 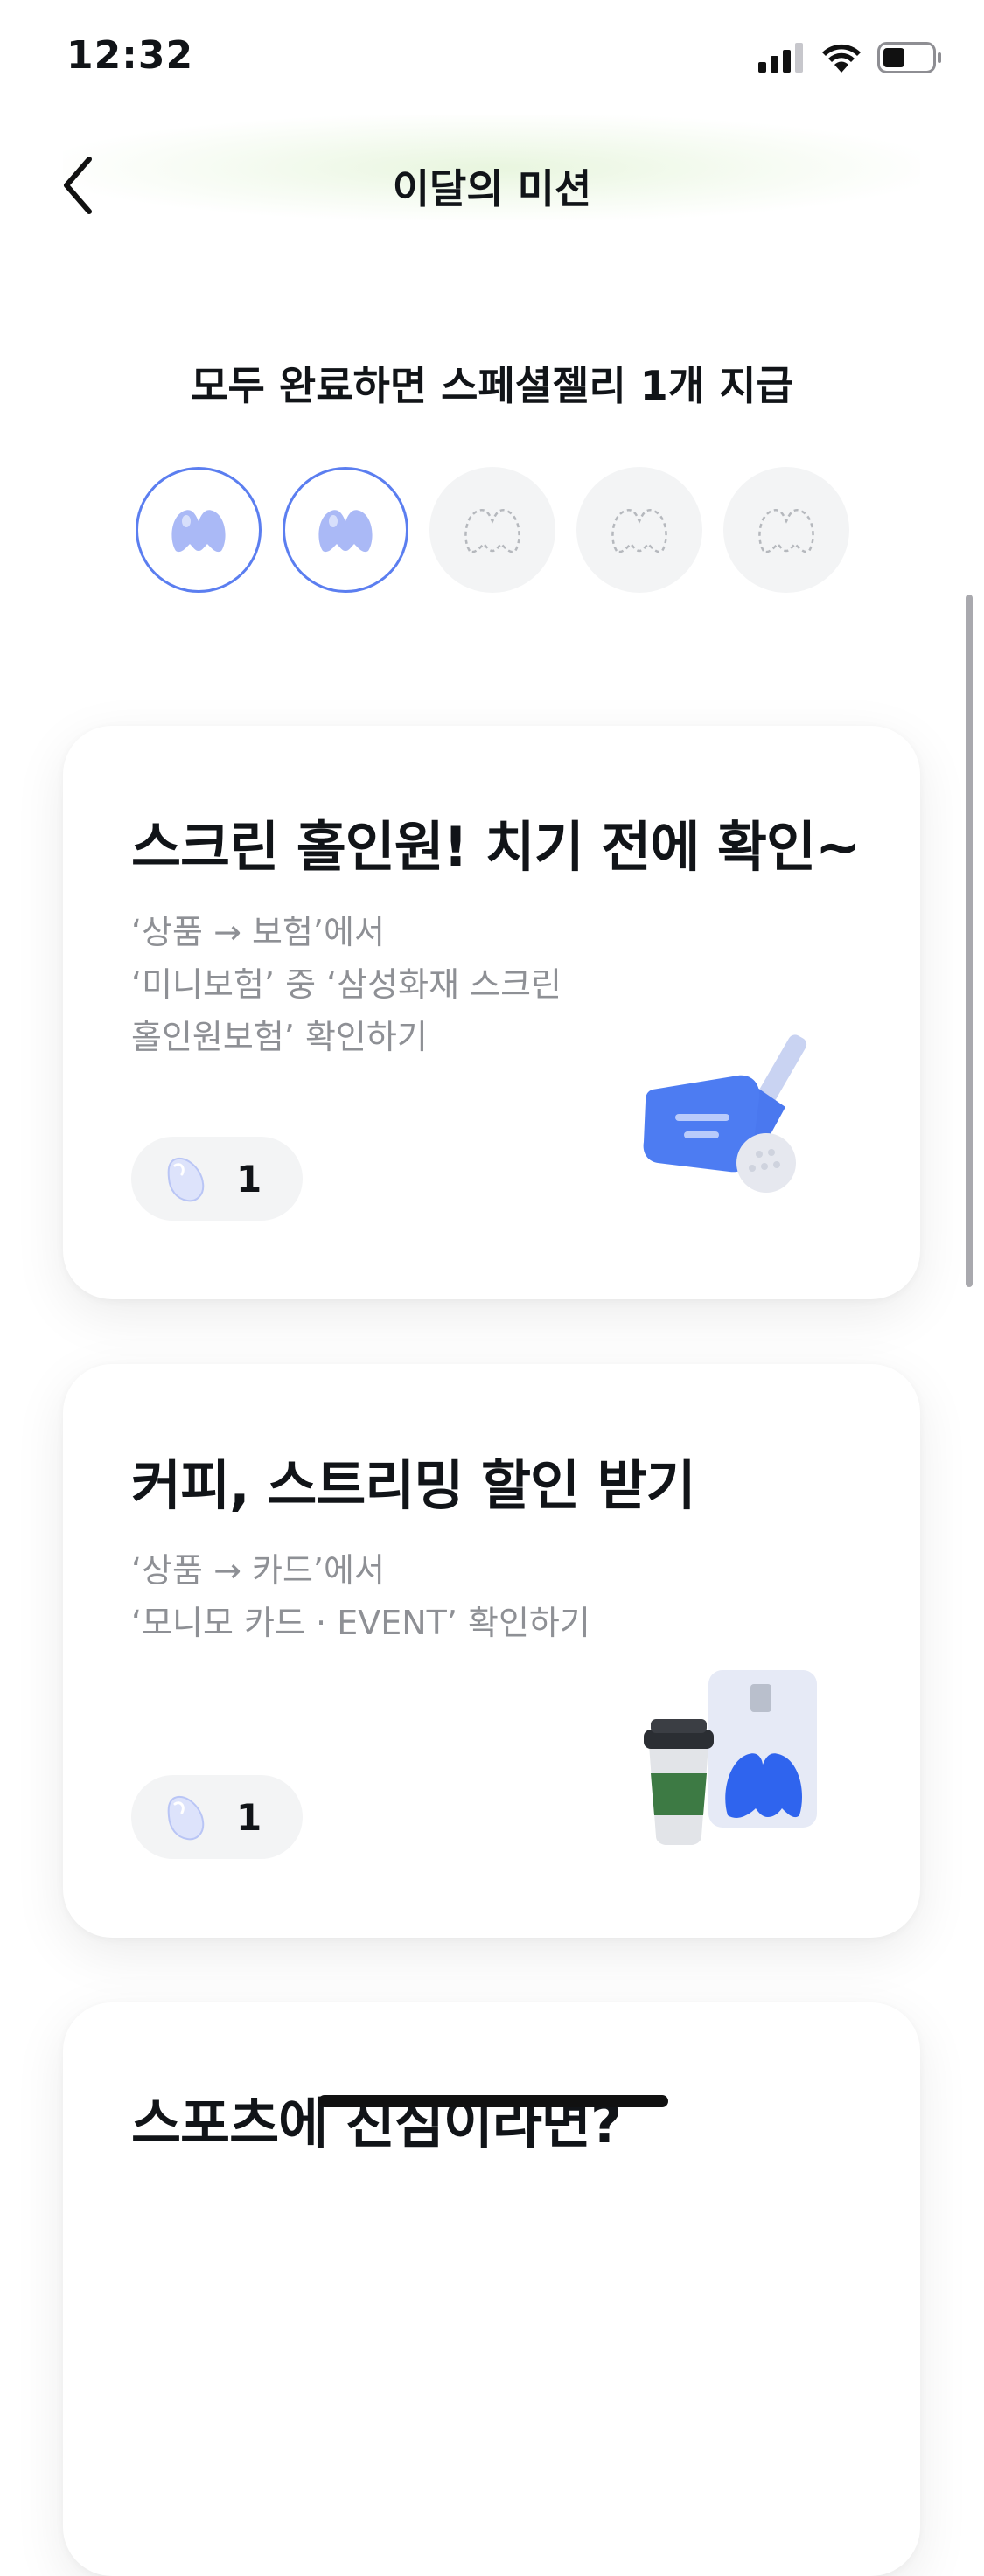 I want to click on scroll-indicator, so click(x=970, y=941).